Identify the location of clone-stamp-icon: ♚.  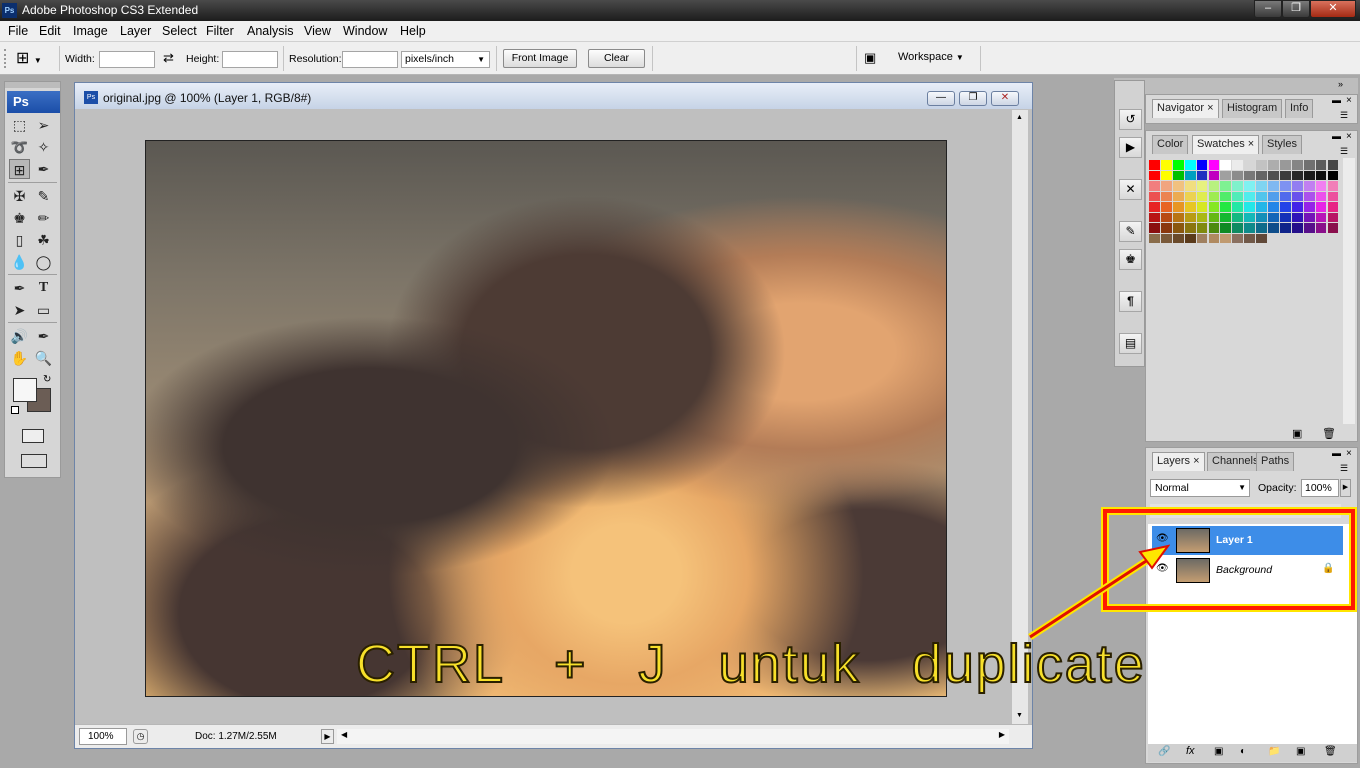
(19, 218).